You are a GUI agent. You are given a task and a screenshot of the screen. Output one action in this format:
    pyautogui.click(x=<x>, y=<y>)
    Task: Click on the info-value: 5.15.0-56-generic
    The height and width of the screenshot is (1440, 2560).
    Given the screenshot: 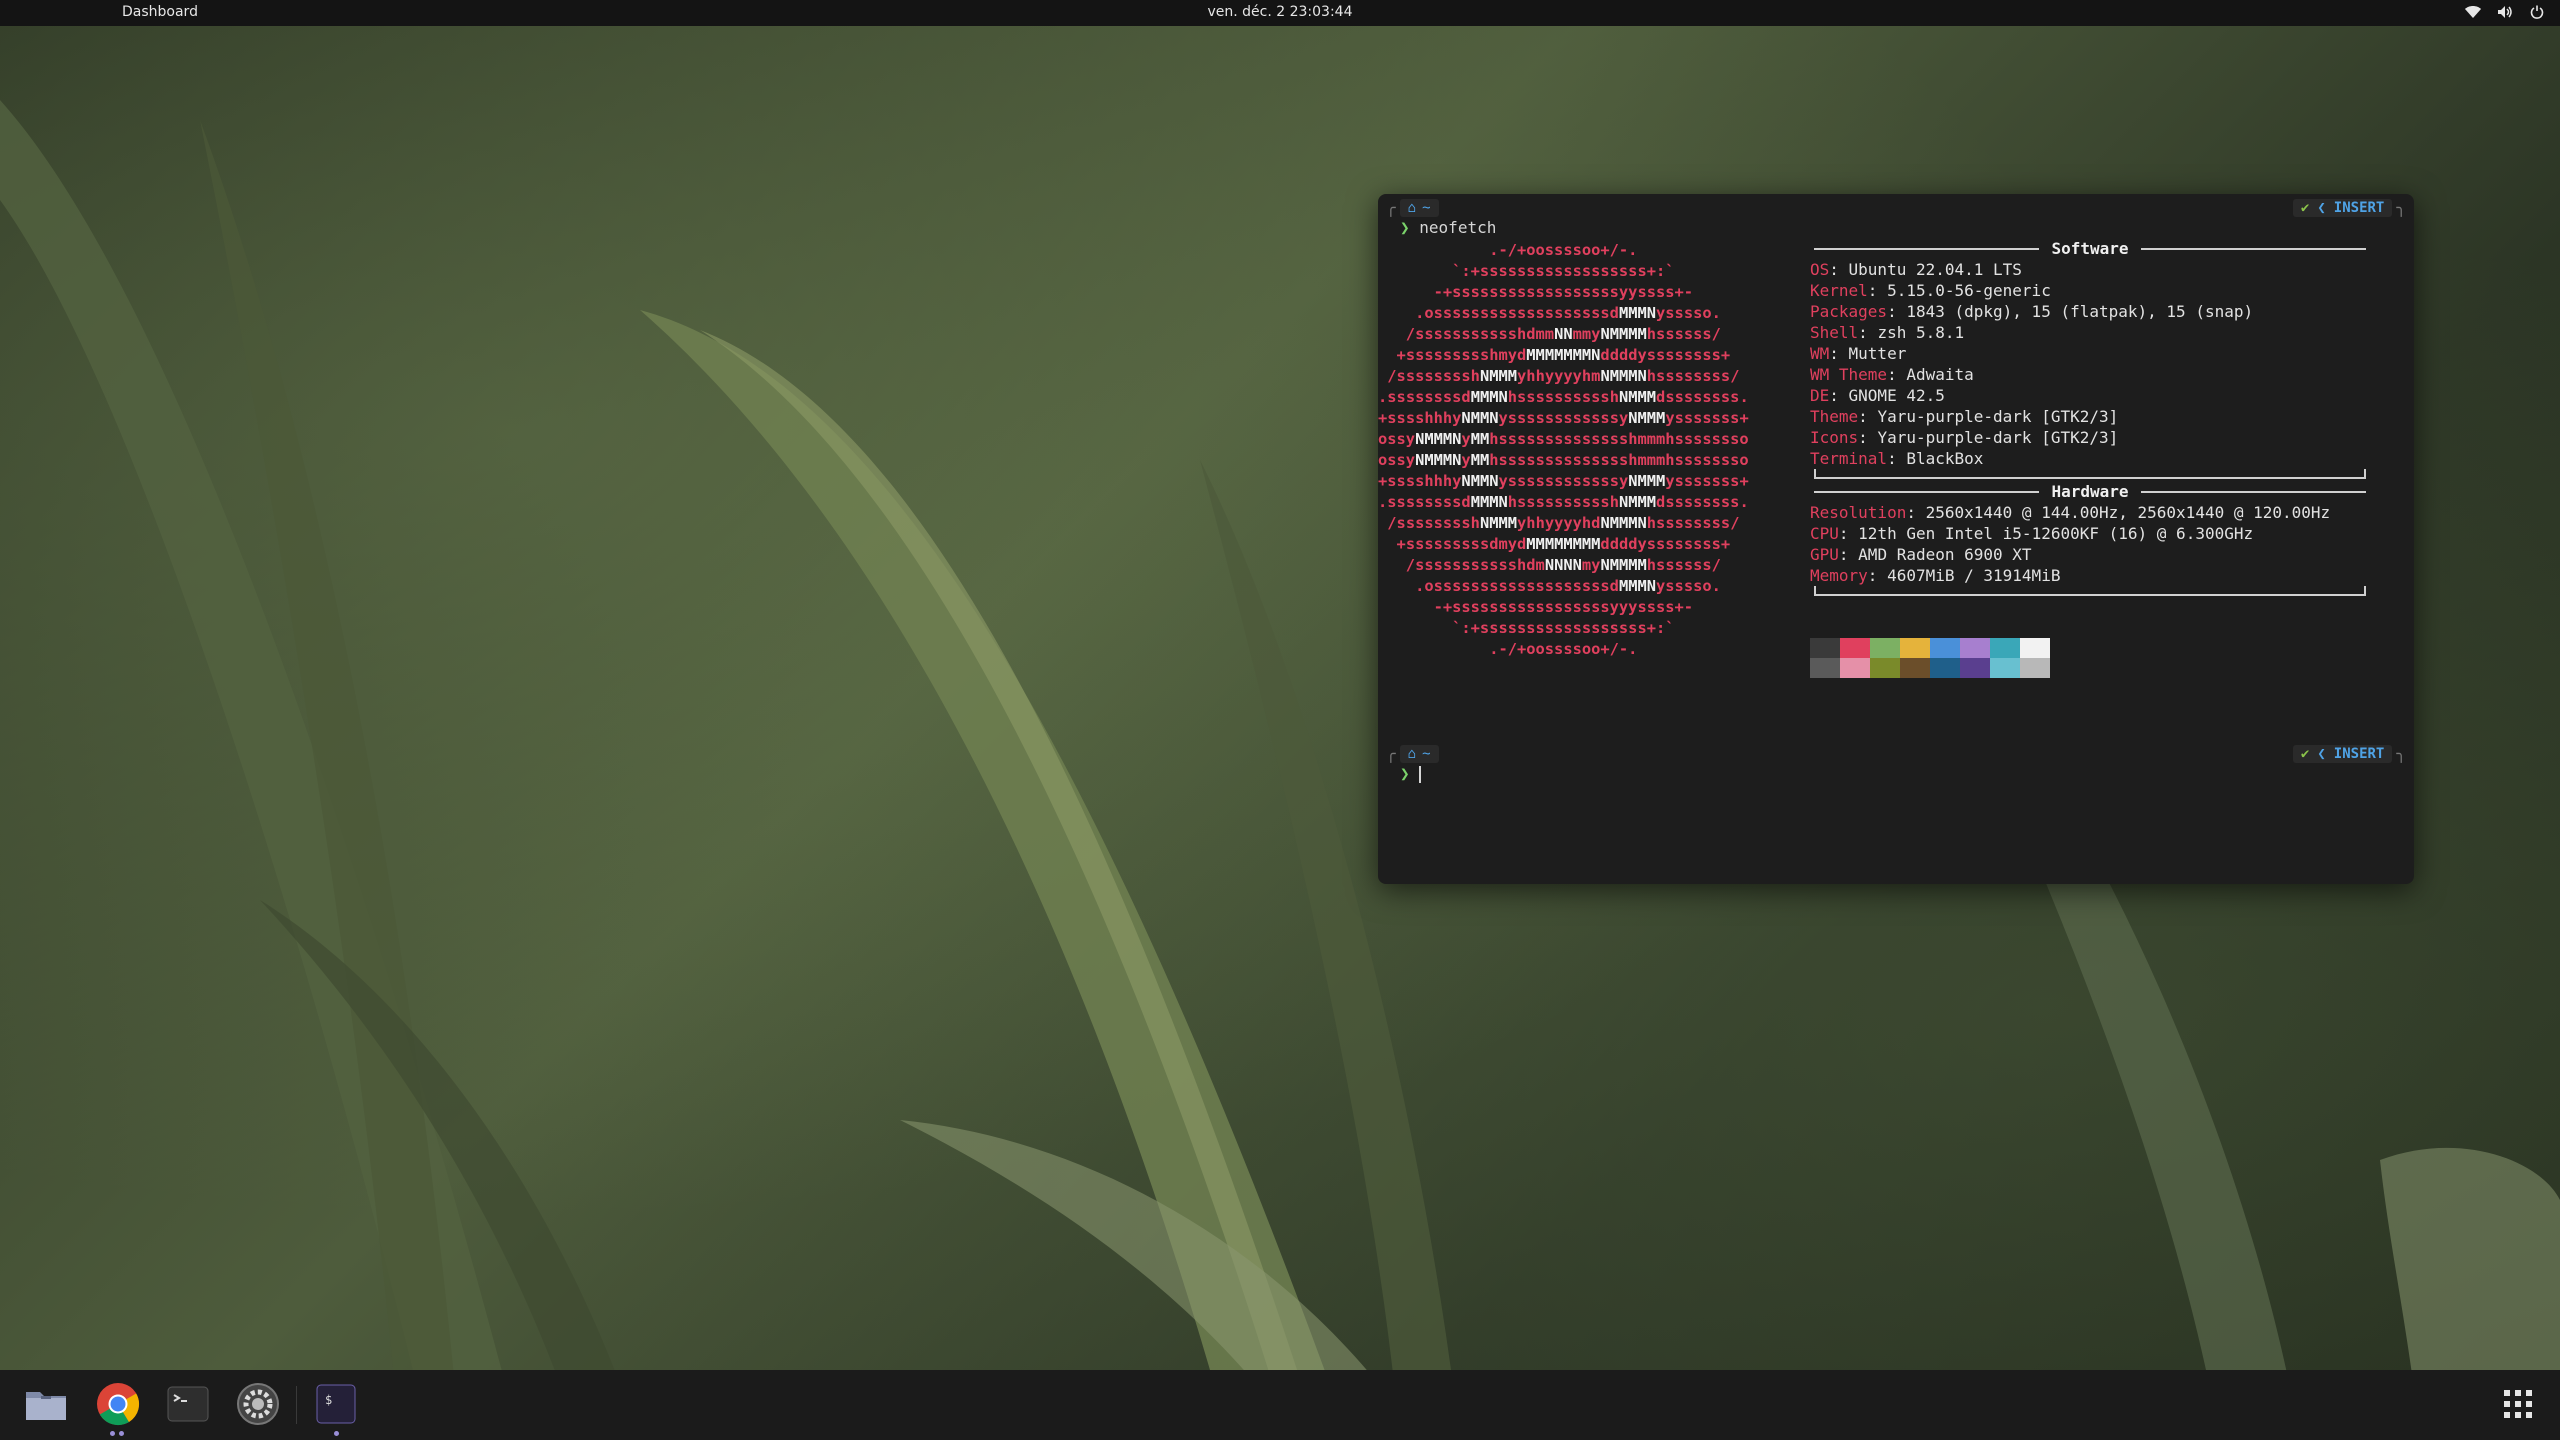 What is the action you would take?
    pyautogui.click(x=1969, y=290)
    